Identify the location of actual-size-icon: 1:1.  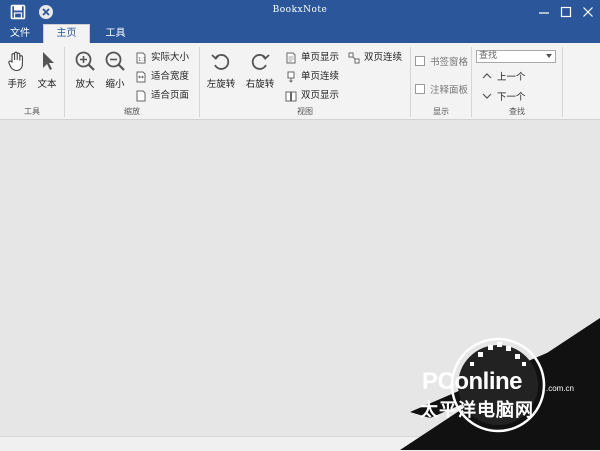
(141, 58).